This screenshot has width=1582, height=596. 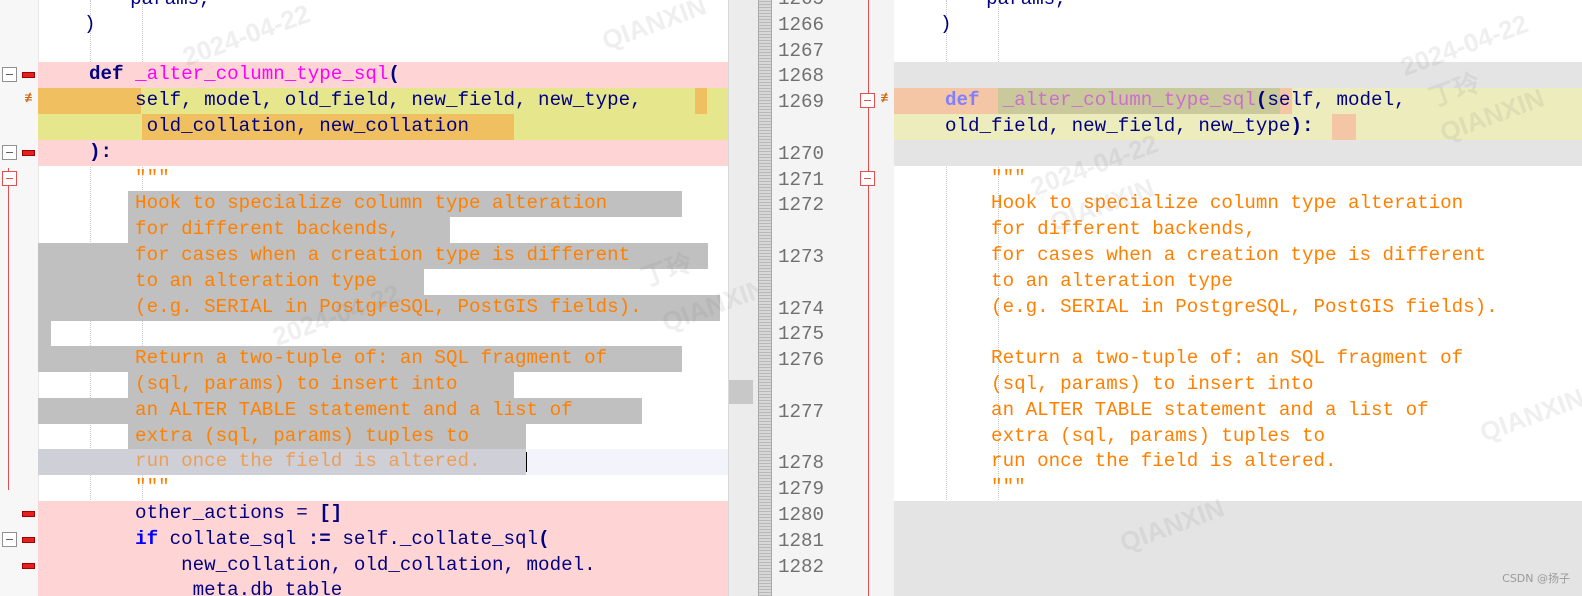 I want to click on code-text: extra (sql, params) tuples to, so click(x=279, y=437).